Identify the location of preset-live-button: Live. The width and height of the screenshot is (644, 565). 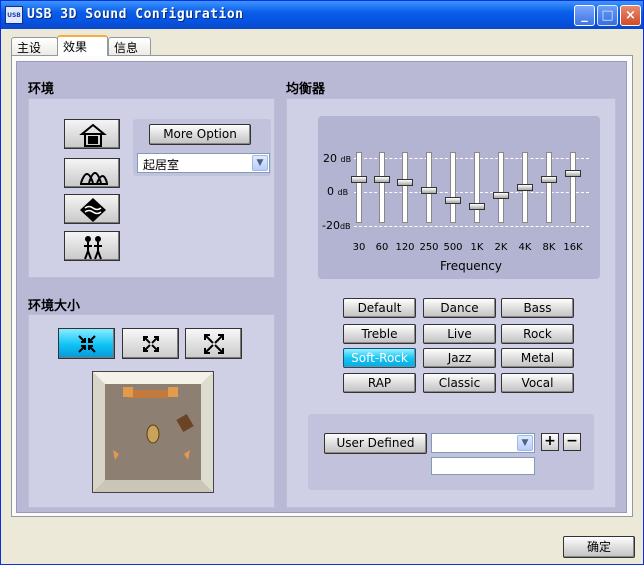
(459, 334).